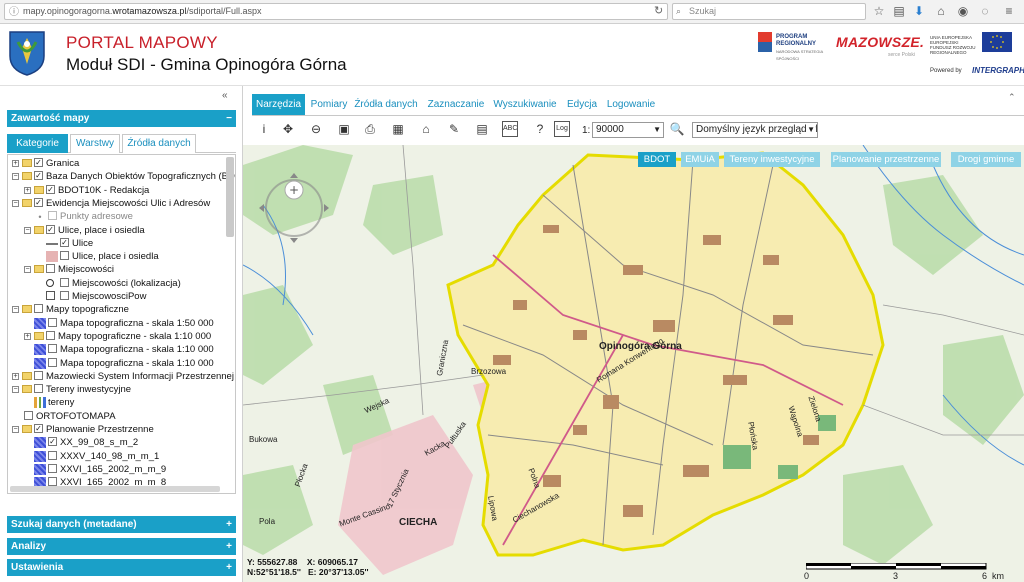 This screenshot has width=1024, height=582. Describe the element at coordinates (886, 159) in the screenshot. I see `layer-btn-planowanie-przestrzenne: Planowanie przestrzenne` at that location.